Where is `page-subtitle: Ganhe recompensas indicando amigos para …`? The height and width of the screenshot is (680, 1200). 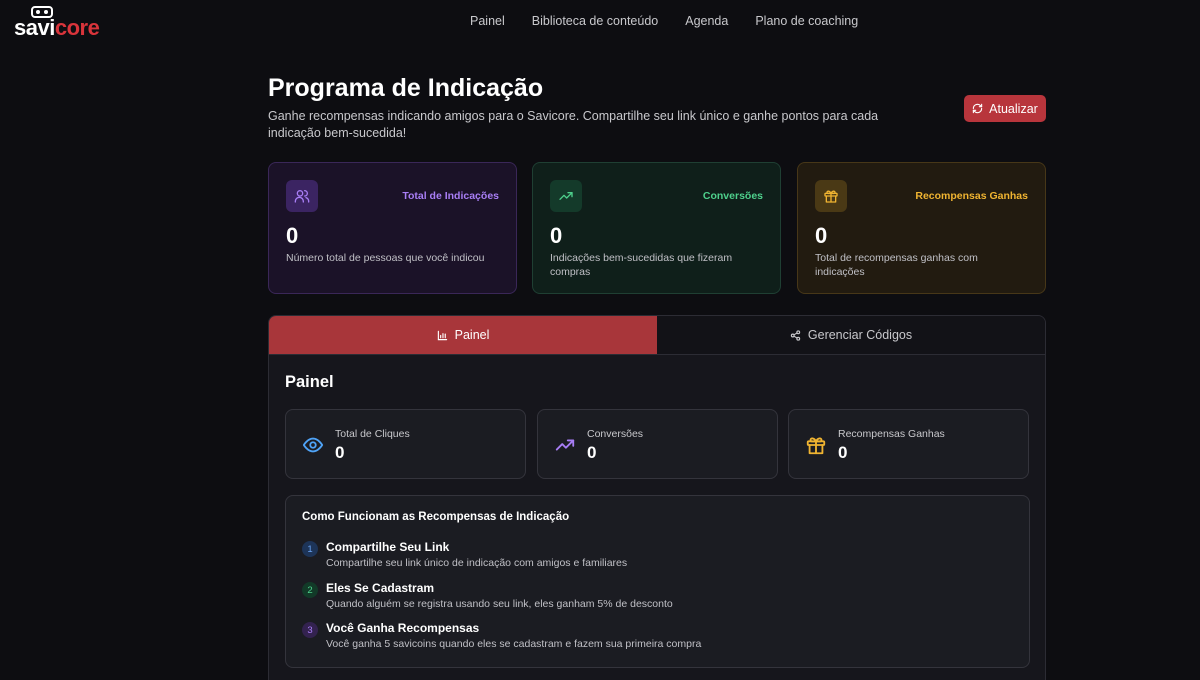 page-subtitle: Ganhe recompensas indicando amigos para … is located at coordinates (573, 124).